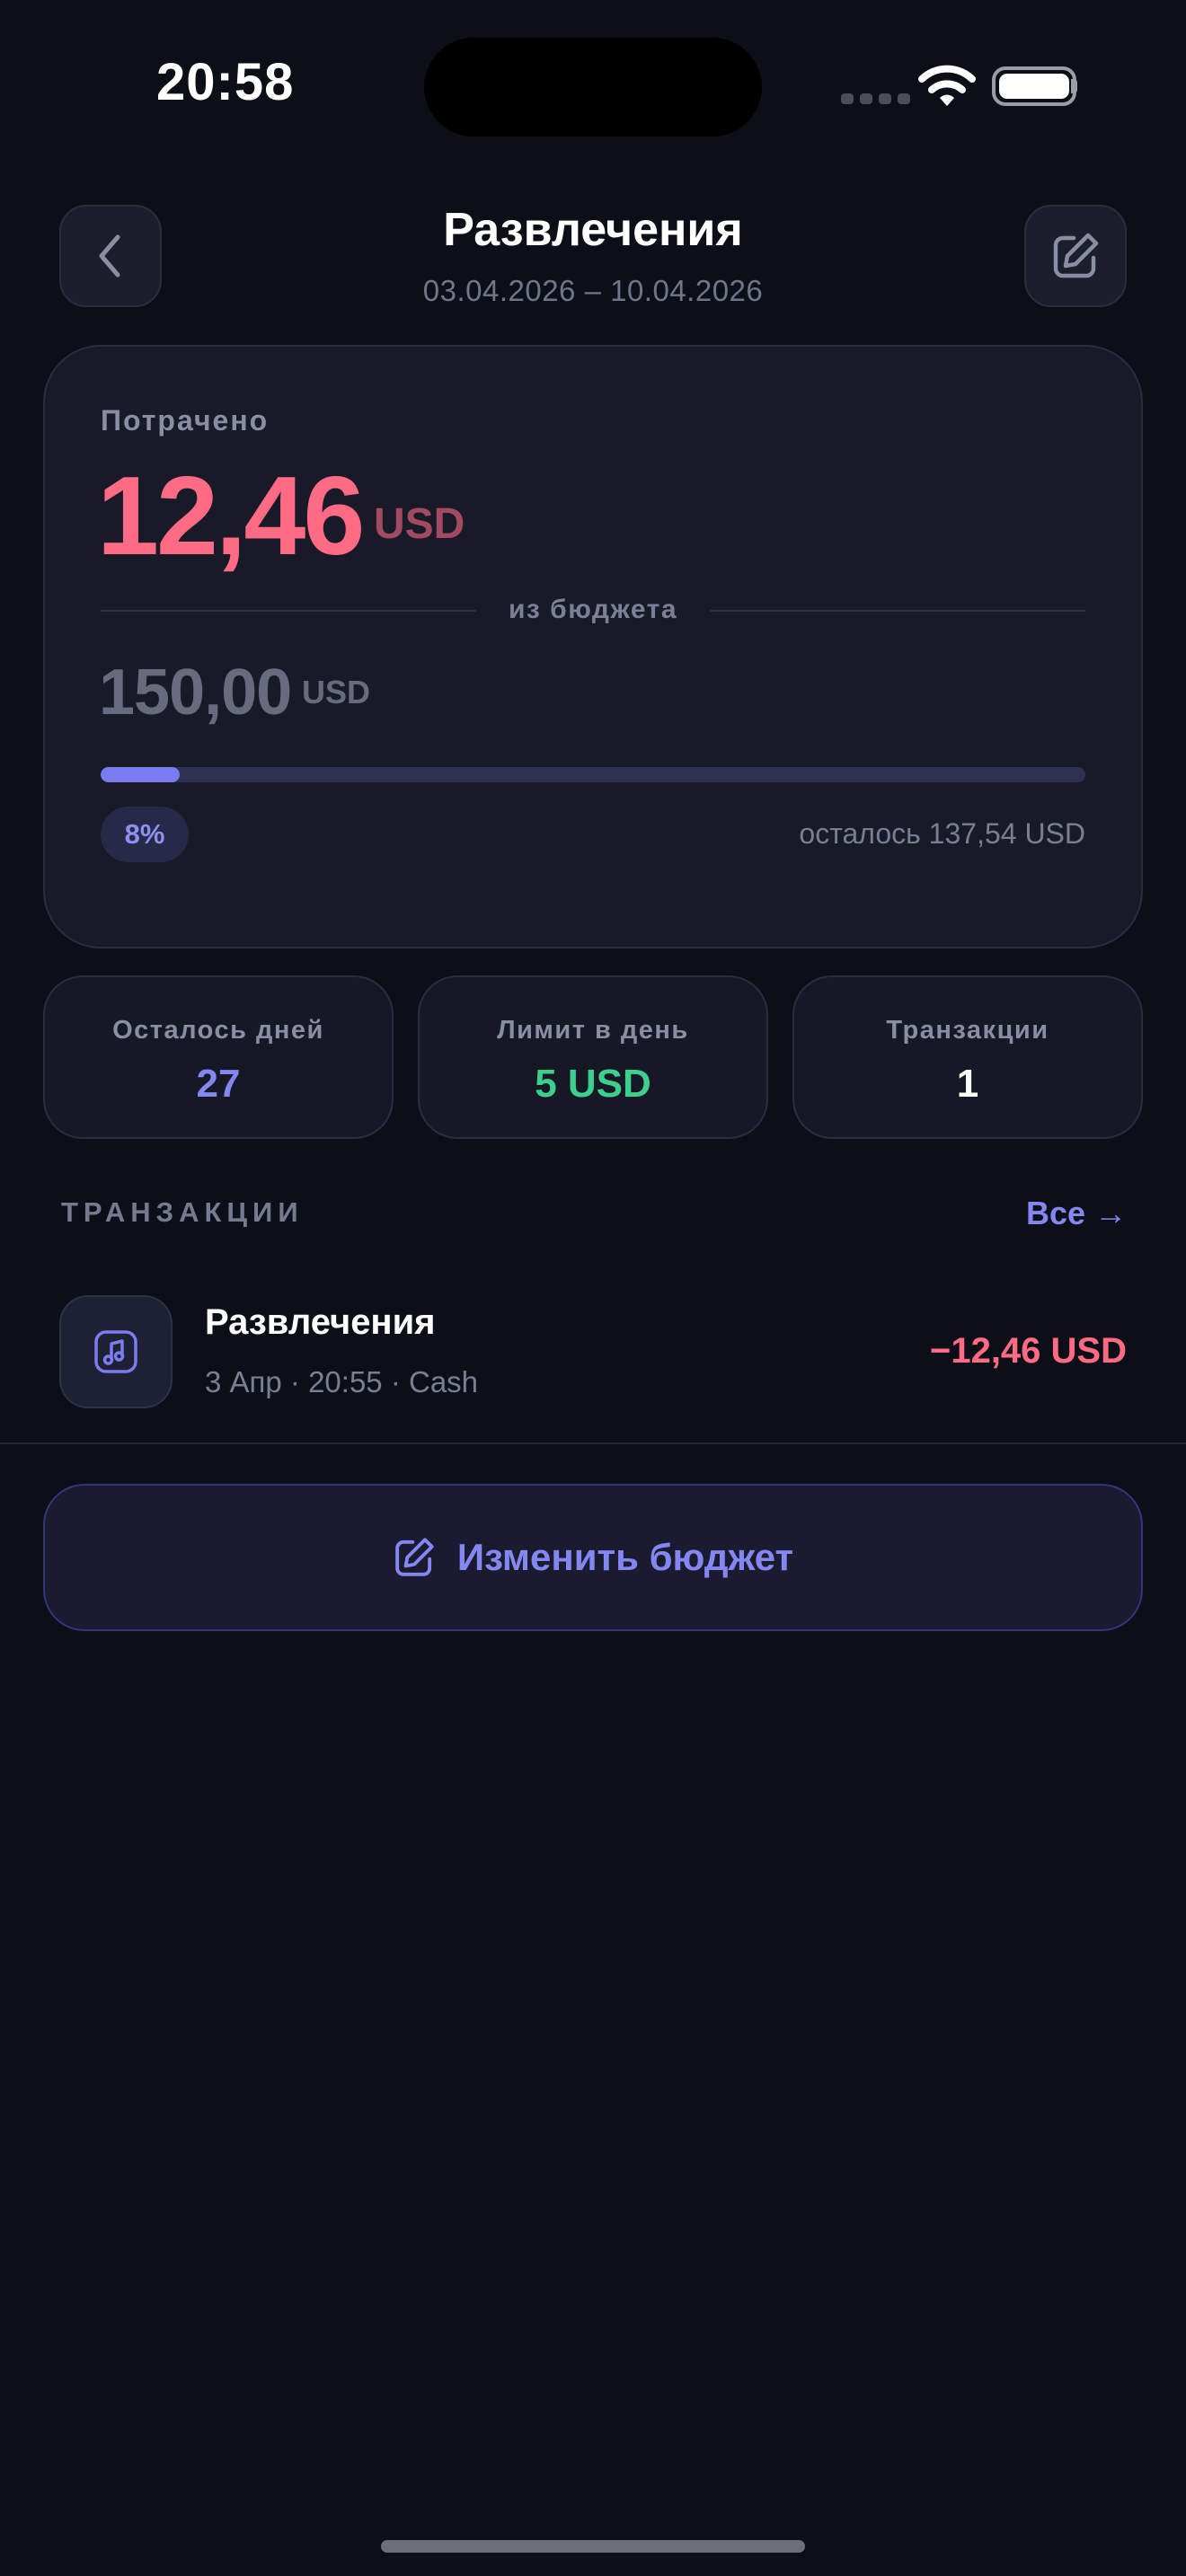  What do you see at coordinates (593, 290) in the screenshot?
I see `period-dates: 03.04.2026 – 10.04.2026` at bounding box center [593, 290].